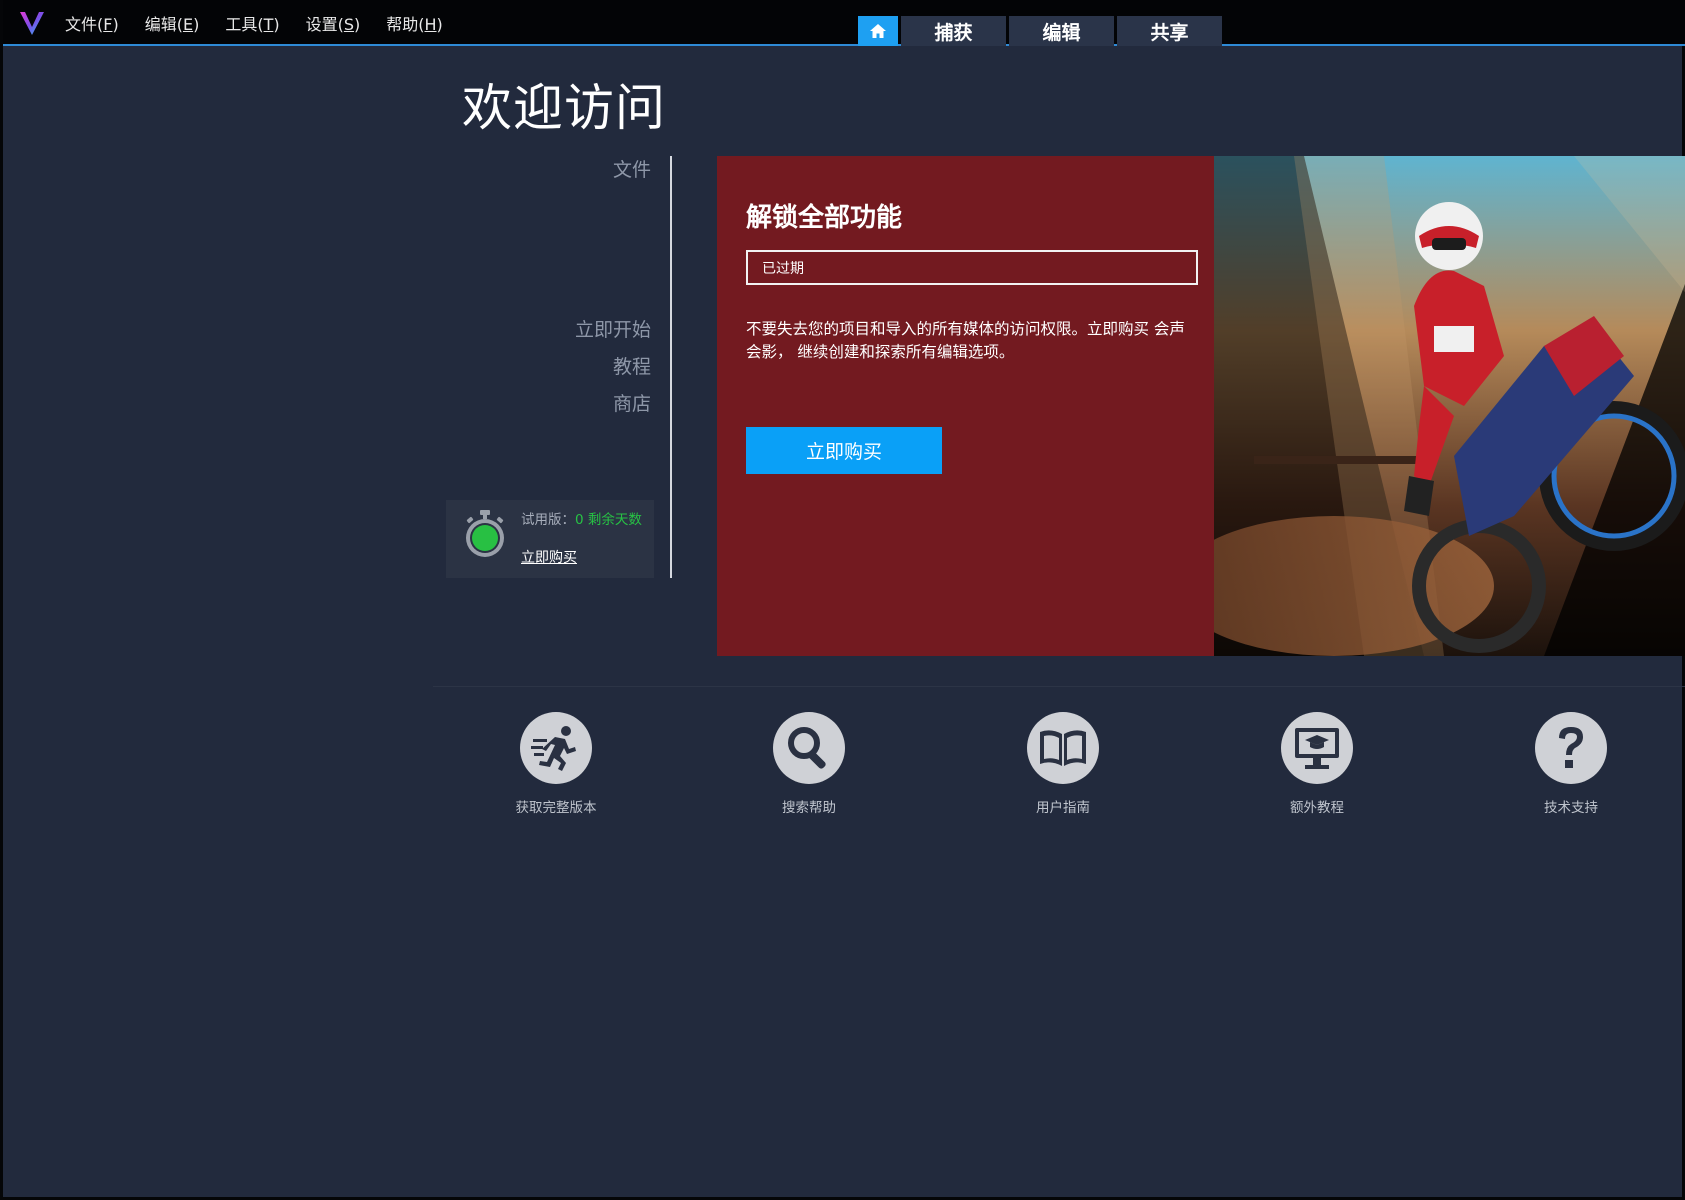  What do you see at coordinates (556, 748) in the screenshot?
I see `runner-icon` at bounding box center [556, 748].